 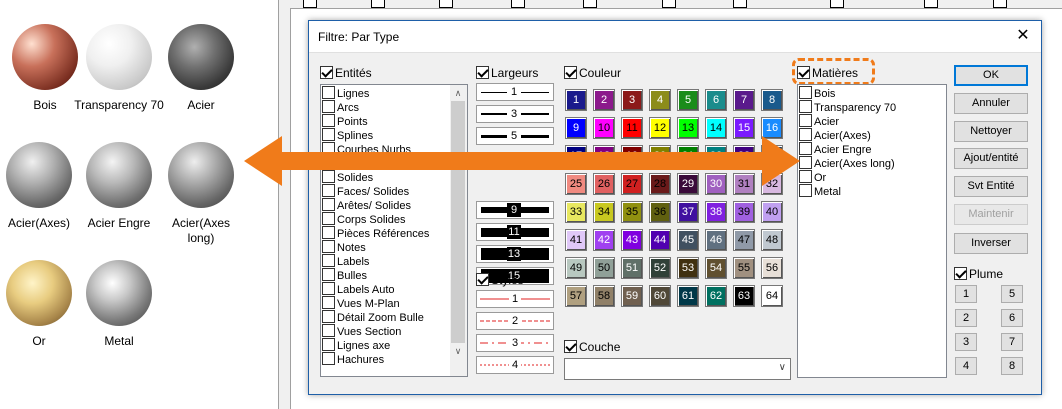 I want to click on ok-button: OK, so click(x=991, y=75).